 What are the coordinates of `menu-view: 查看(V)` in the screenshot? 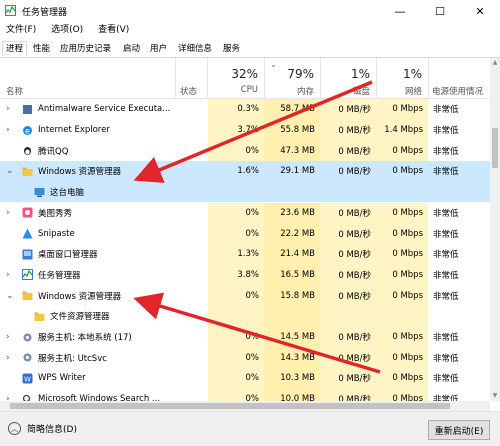 It's located at (113, 30).